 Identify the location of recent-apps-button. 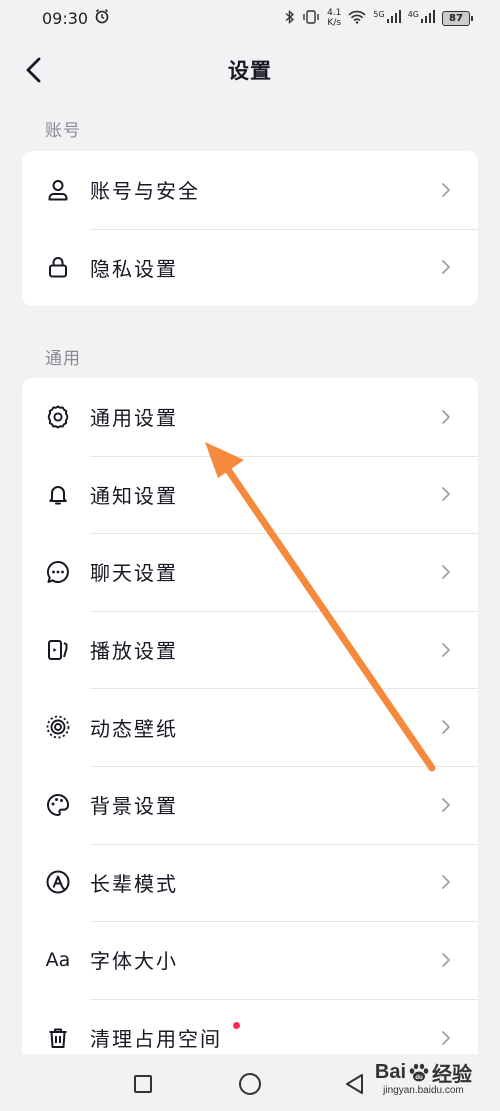
(143, 1084).